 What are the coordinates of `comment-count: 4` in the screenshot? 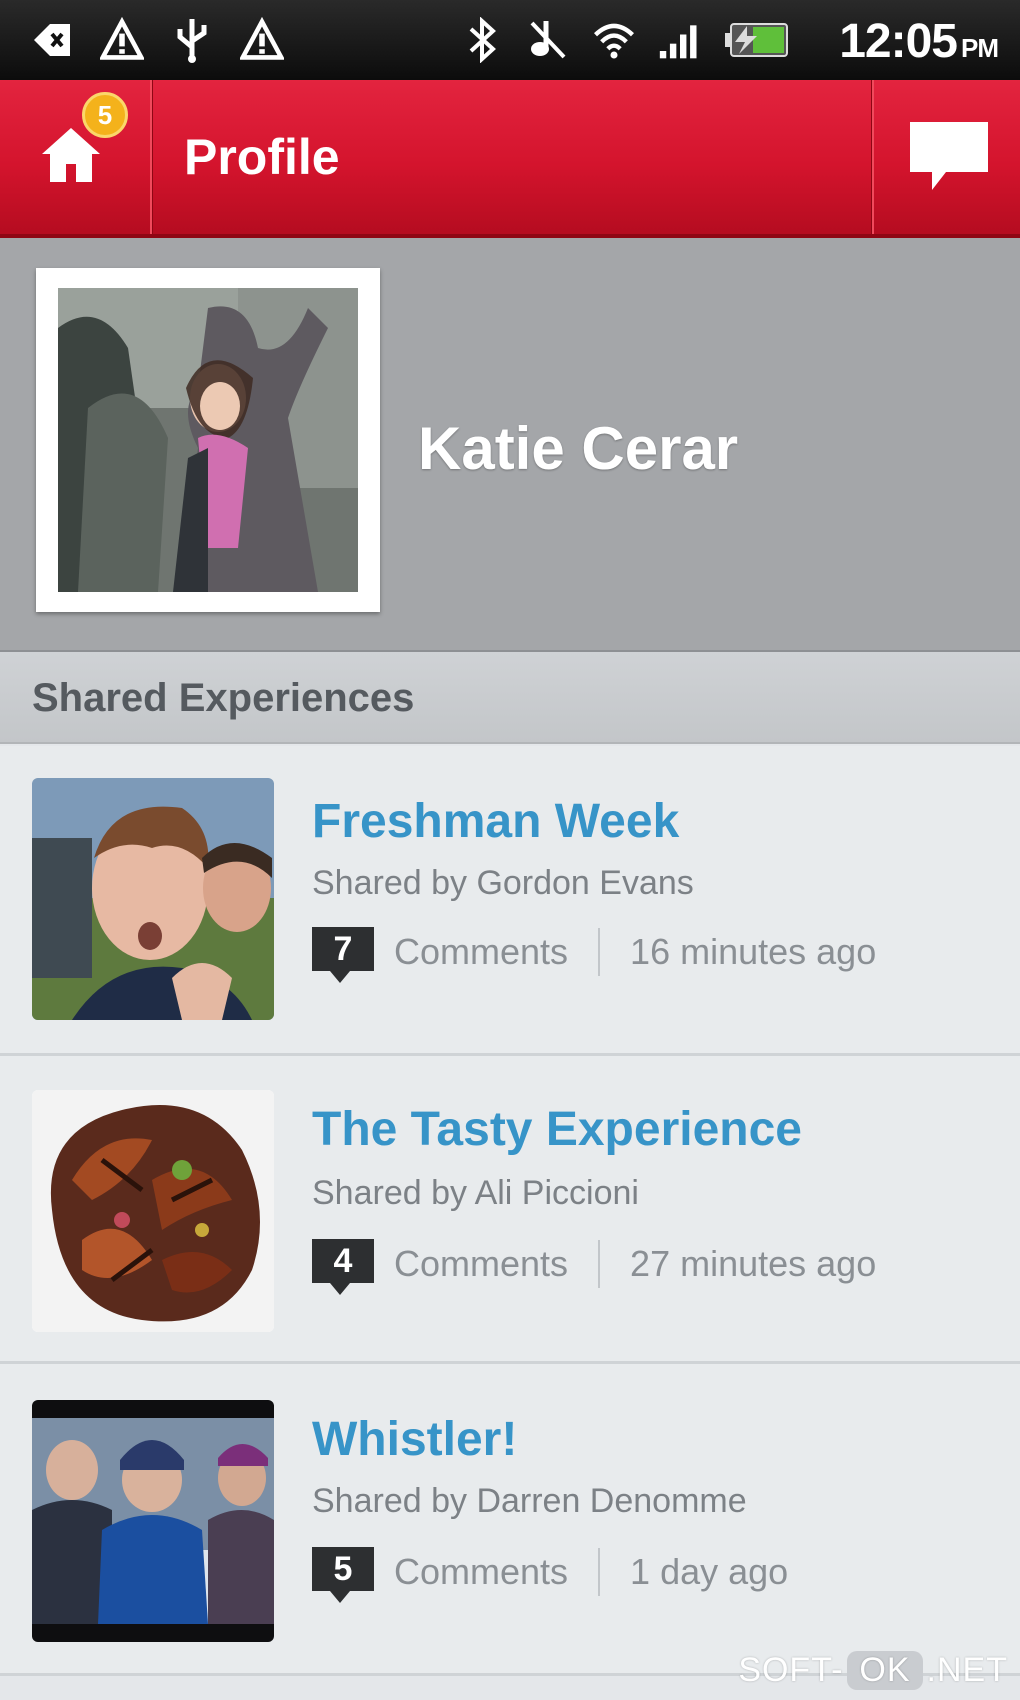 It's located at (343, 1261).